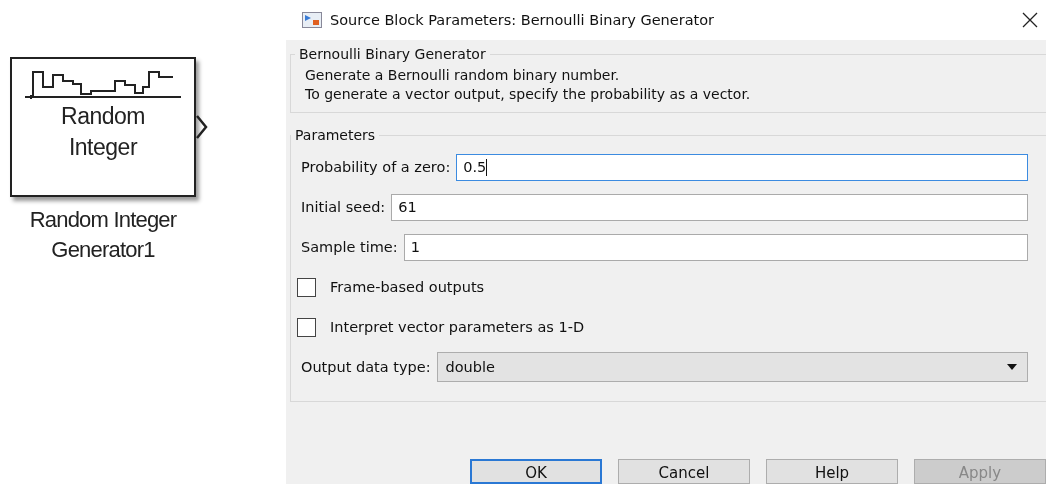 The width and height of the screenshot is (1046, 484). I want to click on field-label: Probability of a zero:, so click(376, 167).